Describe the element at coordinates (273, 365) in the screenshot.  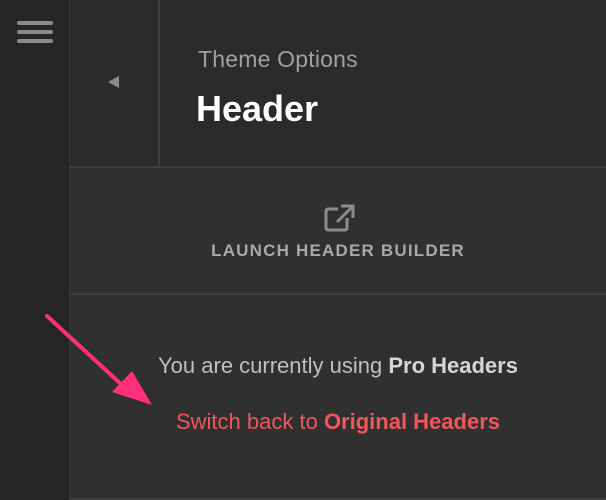
I see `status-prefix: You are currently using` at that location.